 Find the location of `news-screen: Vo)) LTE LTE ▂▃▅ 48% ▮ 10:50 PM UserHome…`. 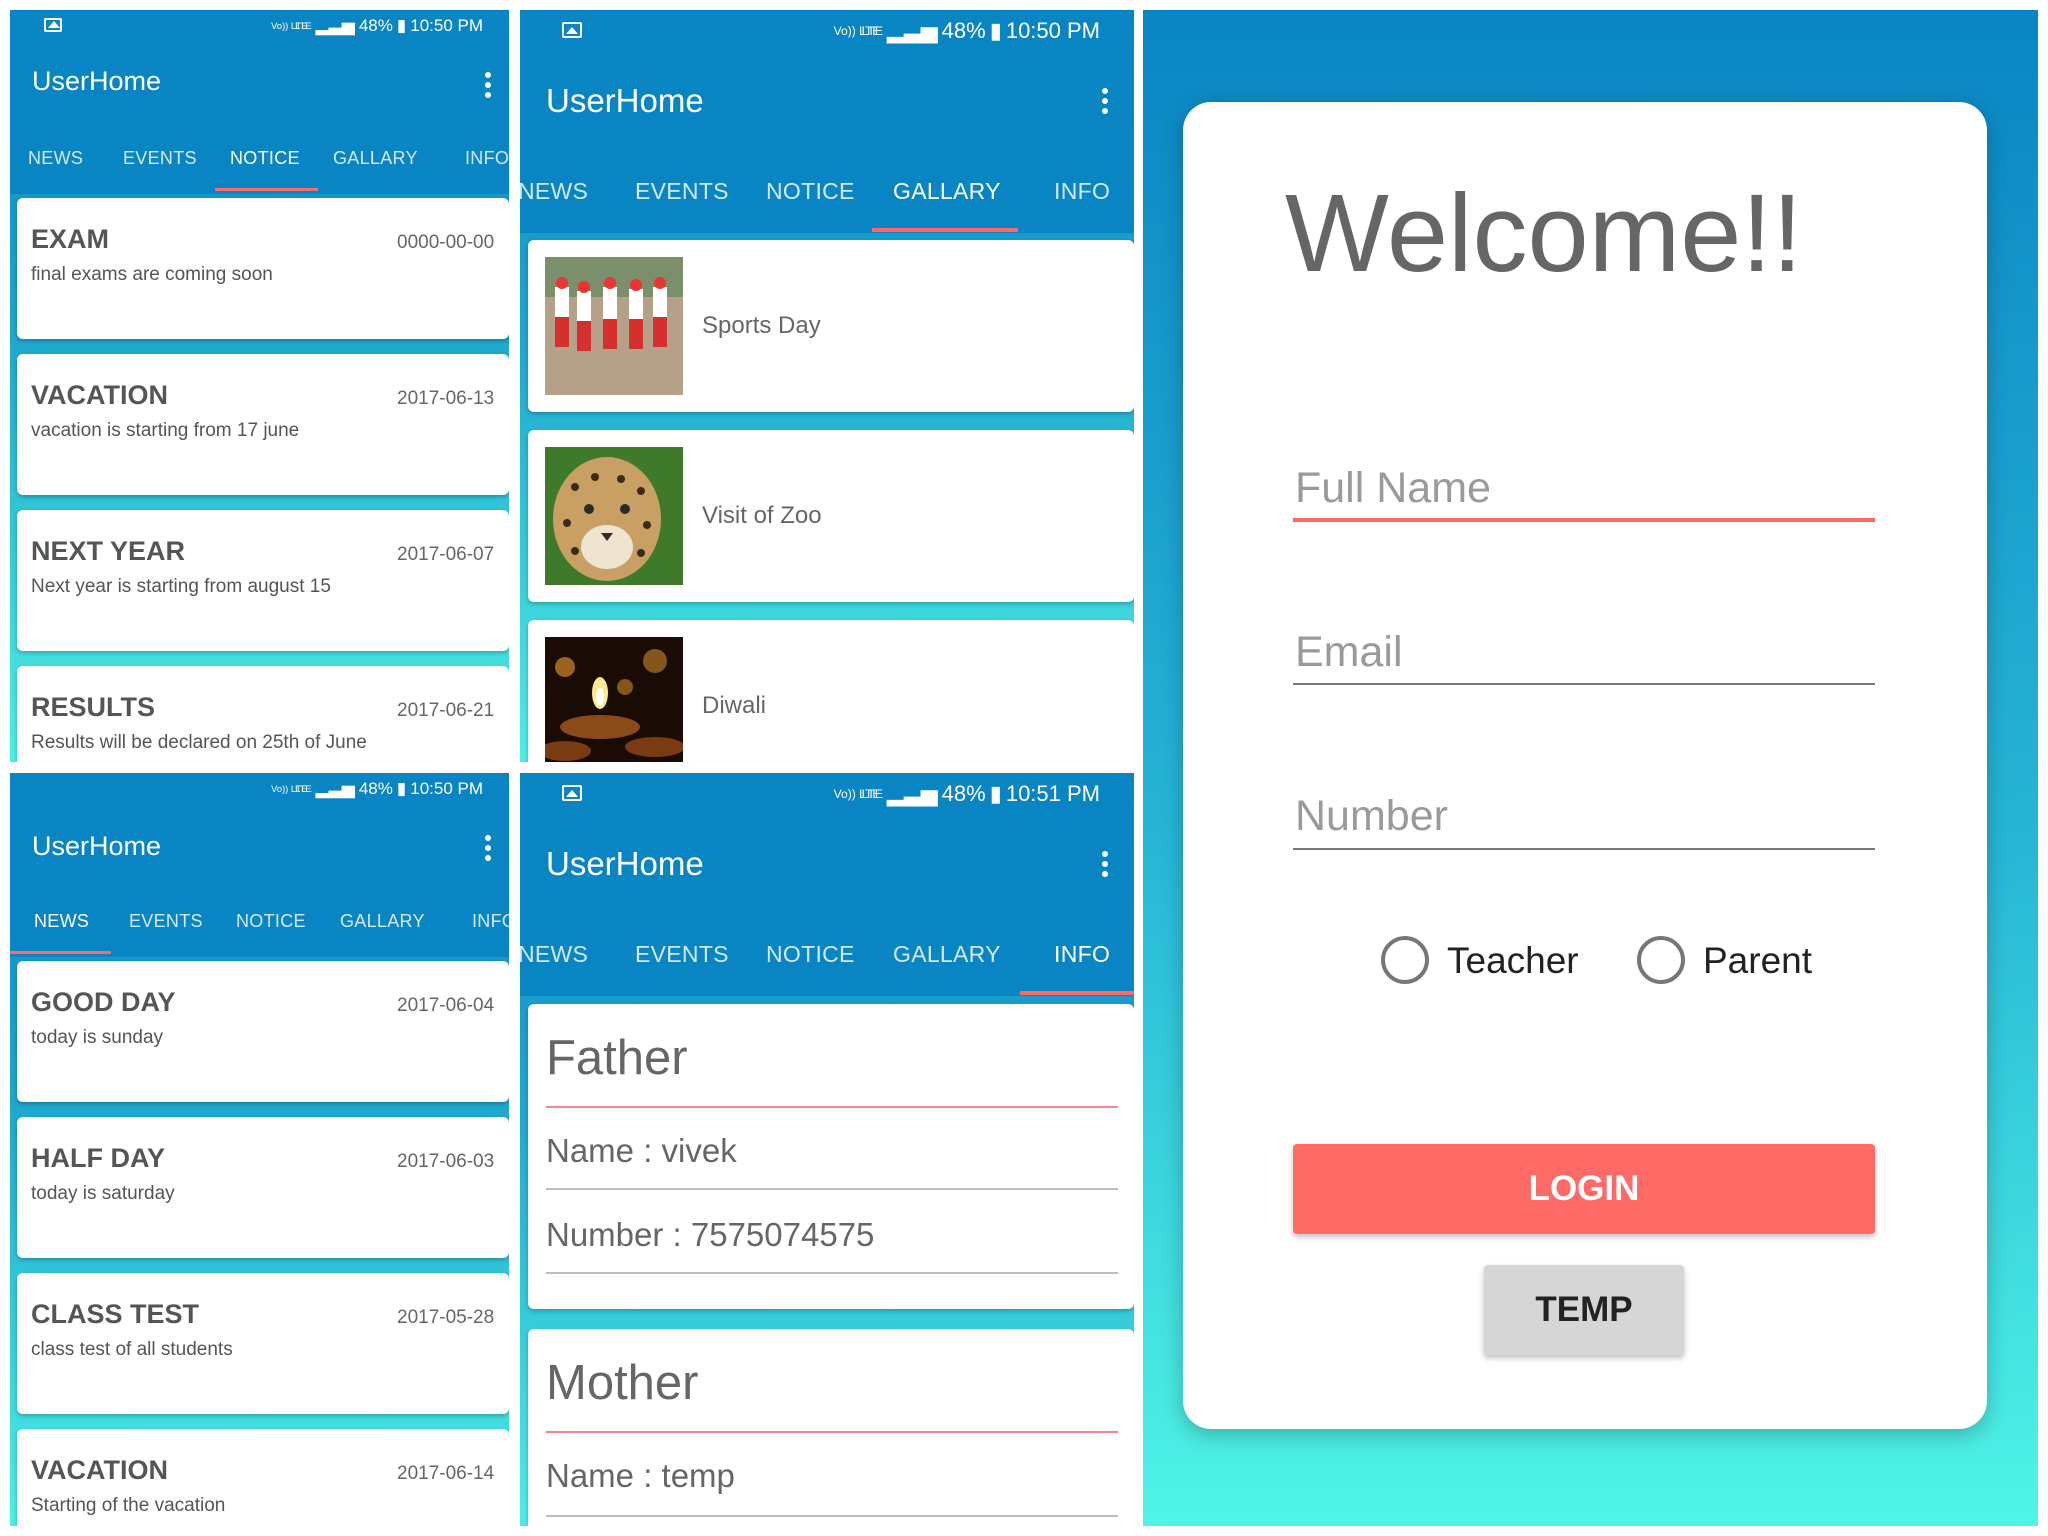

news-screen: Vo)) LTE LTE ▂▃▅ 48% ▮ 10:50 PM UserHome… is located at coordinates (259, 1149).